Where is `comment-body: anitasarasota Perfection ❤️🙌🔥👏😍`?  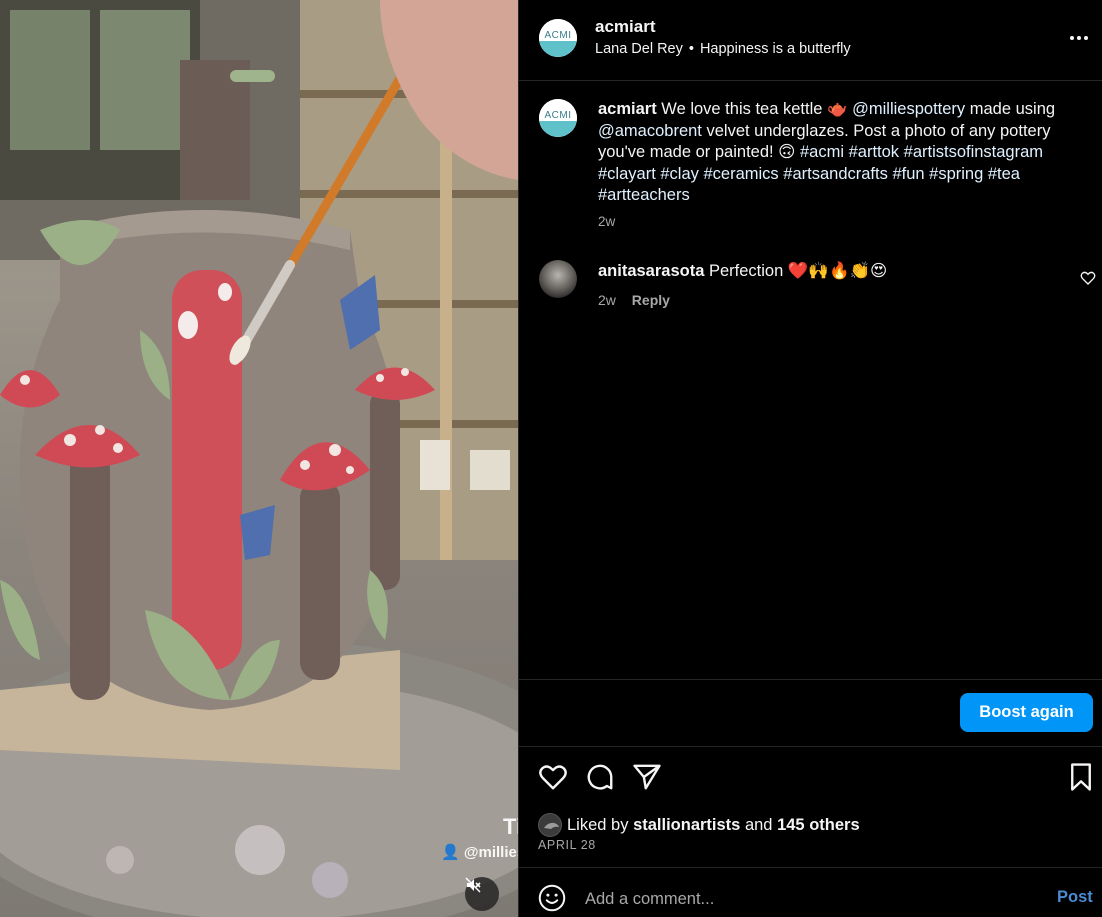
comment-body: anitasarasota Perfection ❤️🙌🔥👏😍 is located at coordinates (742, 271).